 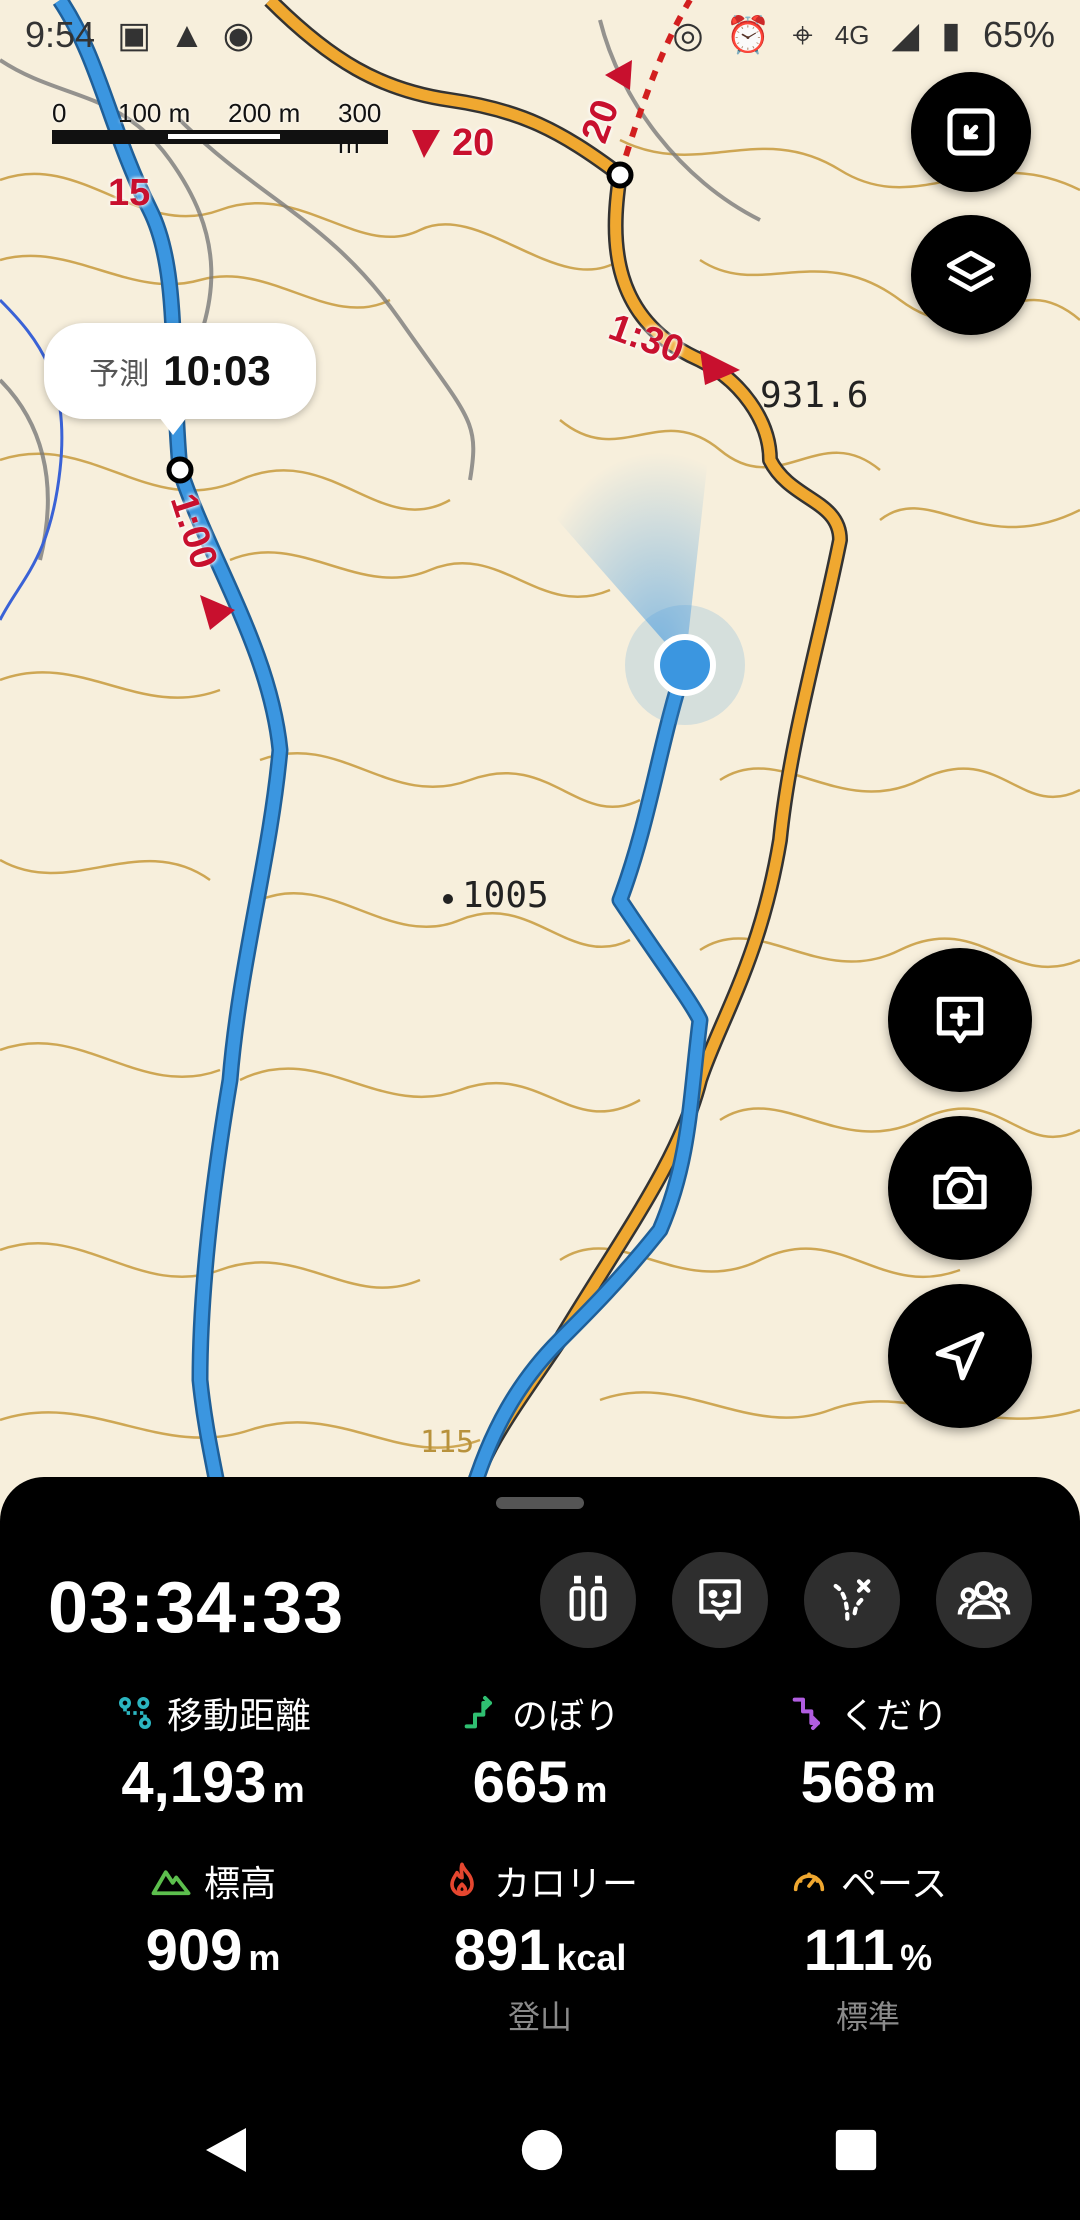 I want to click on stat-elevation: 標高 909 m, so click(x=213, y=1919).